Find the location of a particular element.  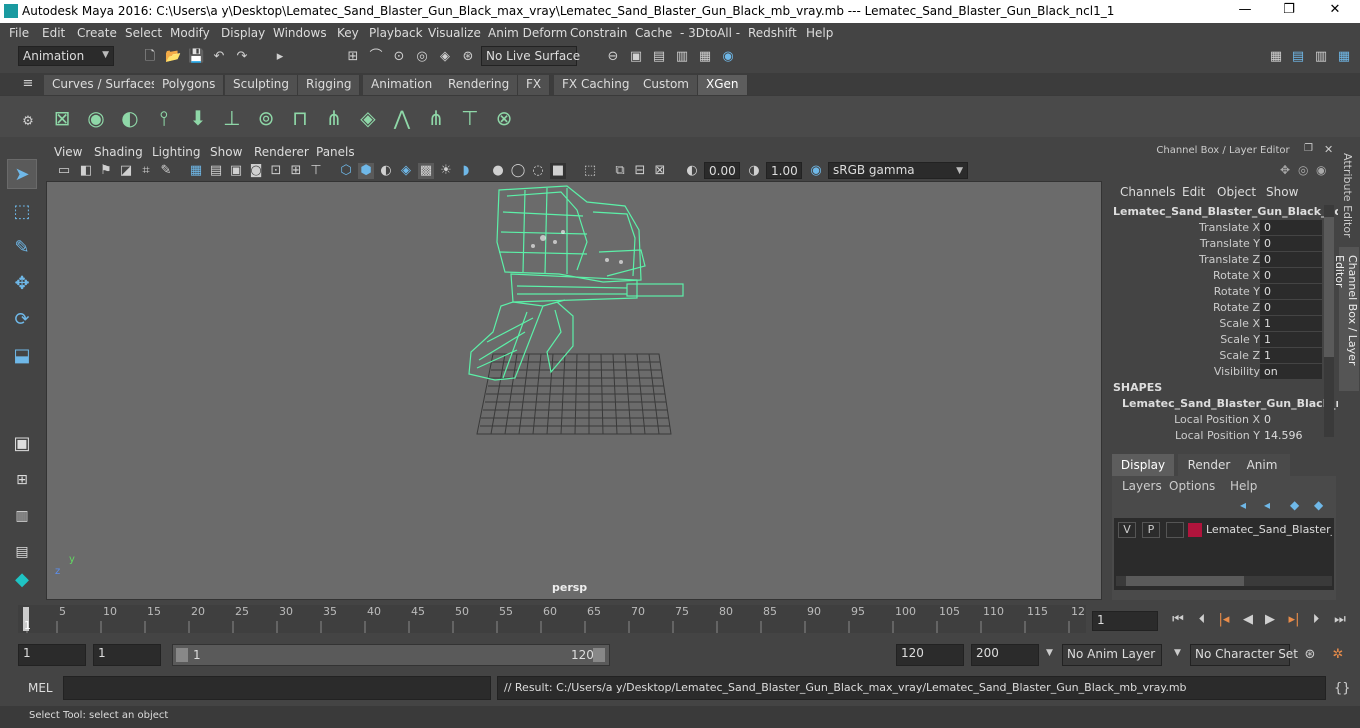

viewport-menu-panels: Panels is located at coordinates (335, 152).